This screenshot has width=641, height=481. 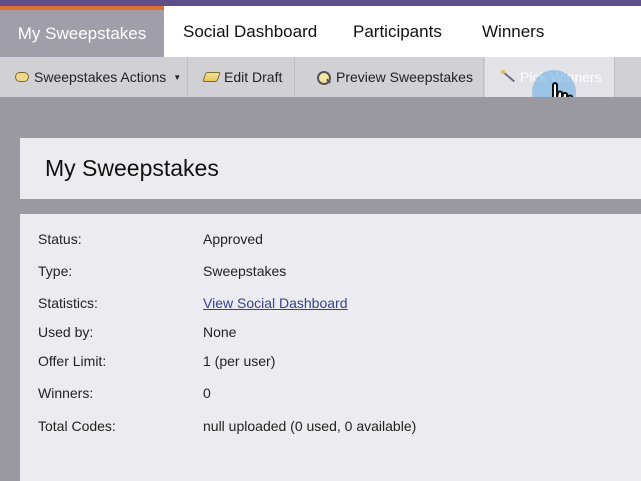 What do you see at coordinates (310, 426) in the screenshot?
I see `detail-value: null uploaded (0 used, 0 available)` at bounding box center [310, 426].